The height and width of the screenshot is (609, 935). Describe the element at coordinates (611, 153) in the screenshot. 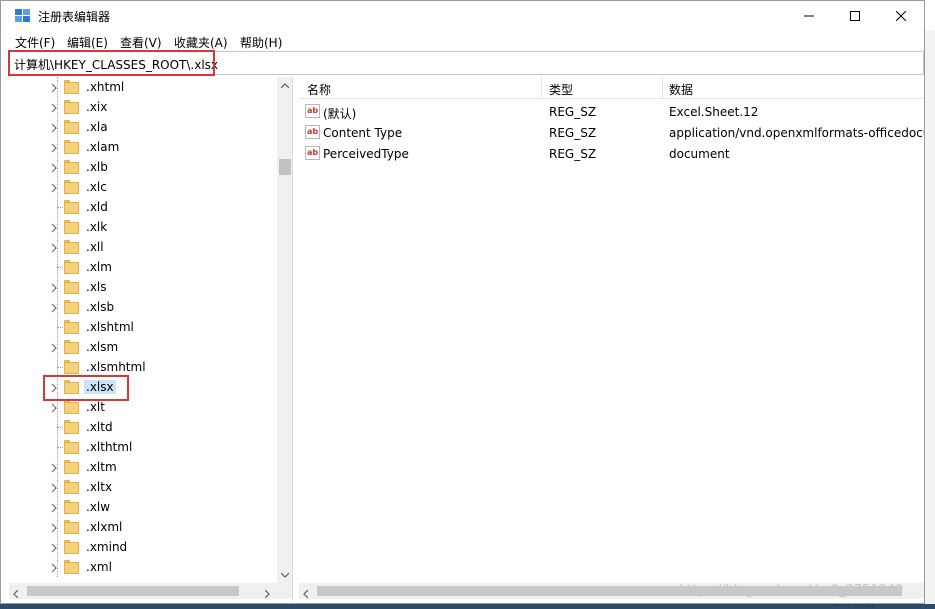

I see `value-row: ab PerceivedType REG_SZ document` at that location.